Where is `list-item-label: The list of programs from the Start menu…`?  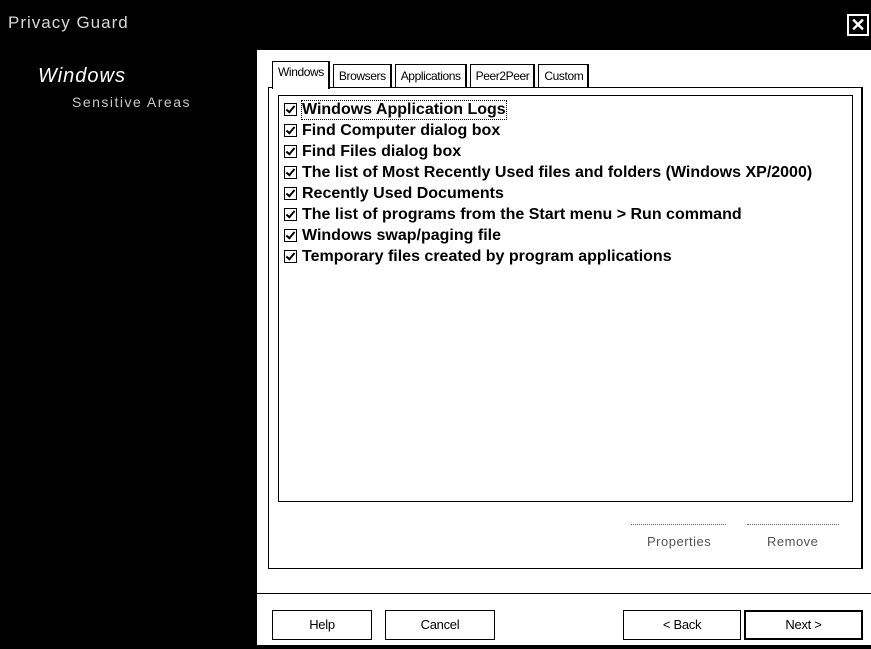 list-item-label: The list of programs from the Start menu… is located at coordinates (522, 214).